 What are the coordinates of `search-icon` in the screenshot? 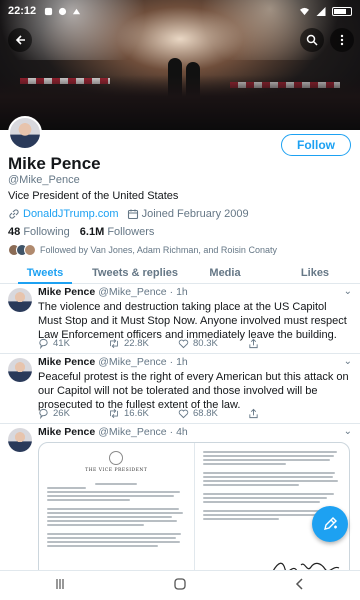 It's located at (312, 40).